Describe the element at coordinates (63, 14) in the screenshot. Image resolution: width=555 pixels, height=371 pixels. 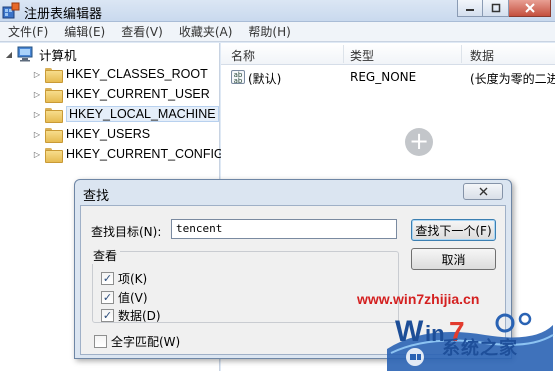
I see `window-title: 注册表编辑器` at that location.